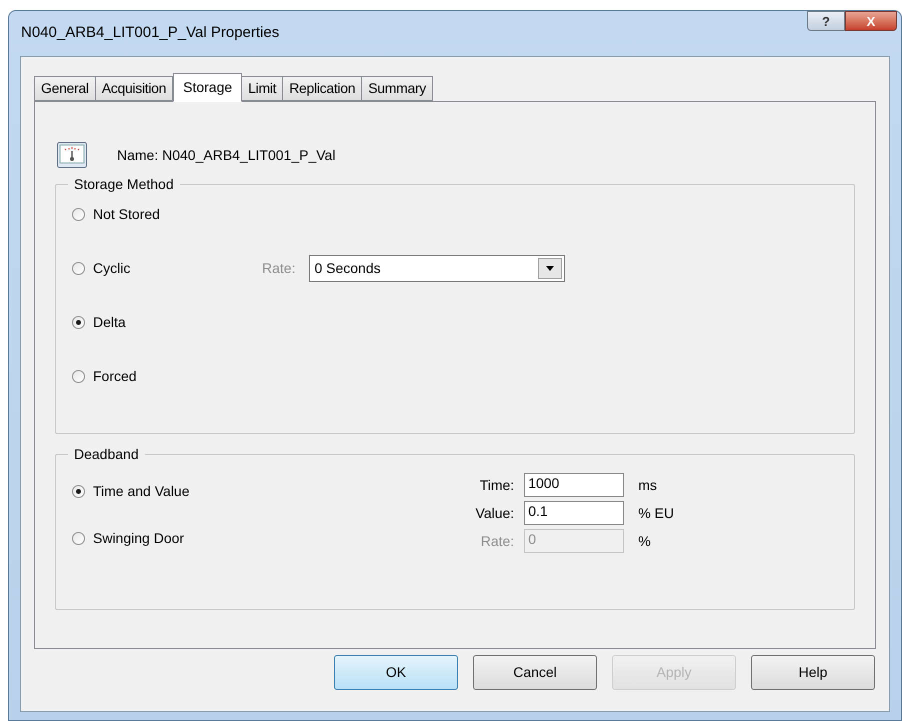  What do you see at coordinates (126, 214) in the screenshot?
I see `radio-label: Not Stored` at bounding box center [126, 214].